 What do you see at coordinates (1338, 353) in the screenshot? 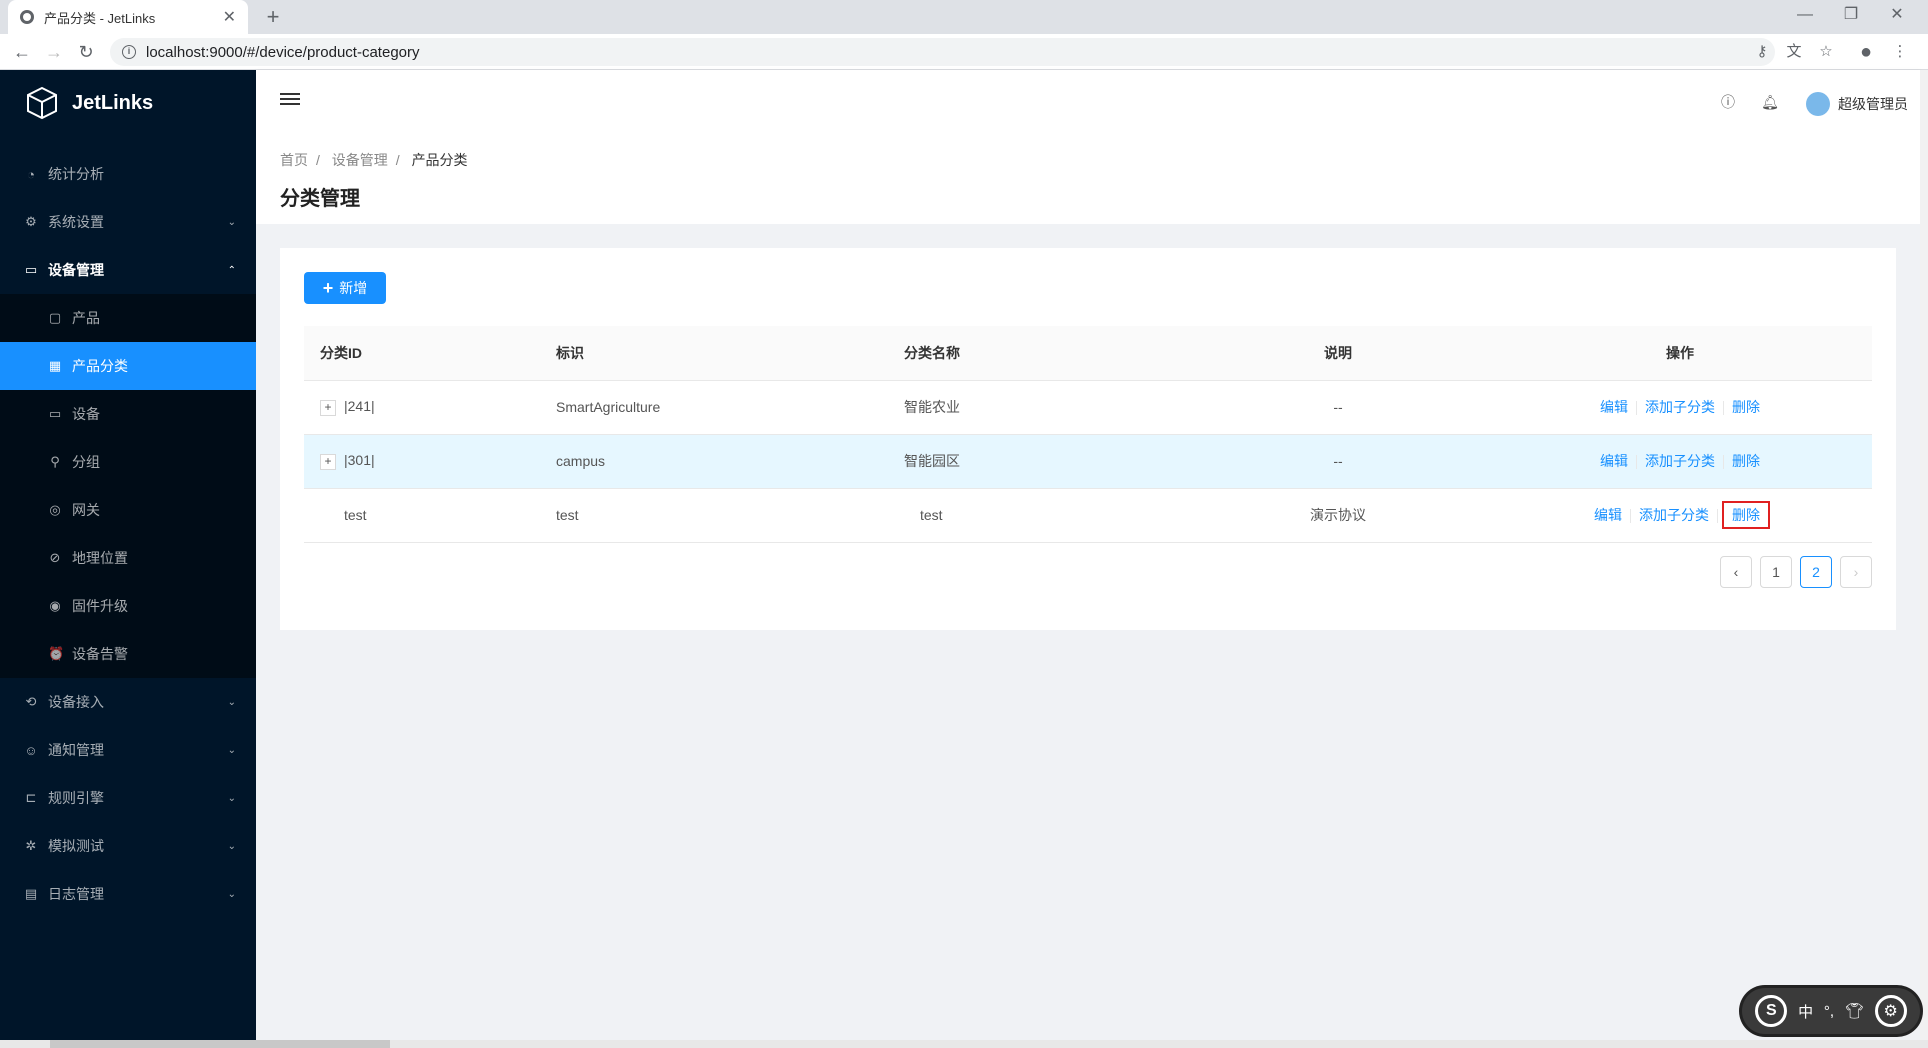
I see `col-header-desc: 说明` at bounding box center [1338, 353].